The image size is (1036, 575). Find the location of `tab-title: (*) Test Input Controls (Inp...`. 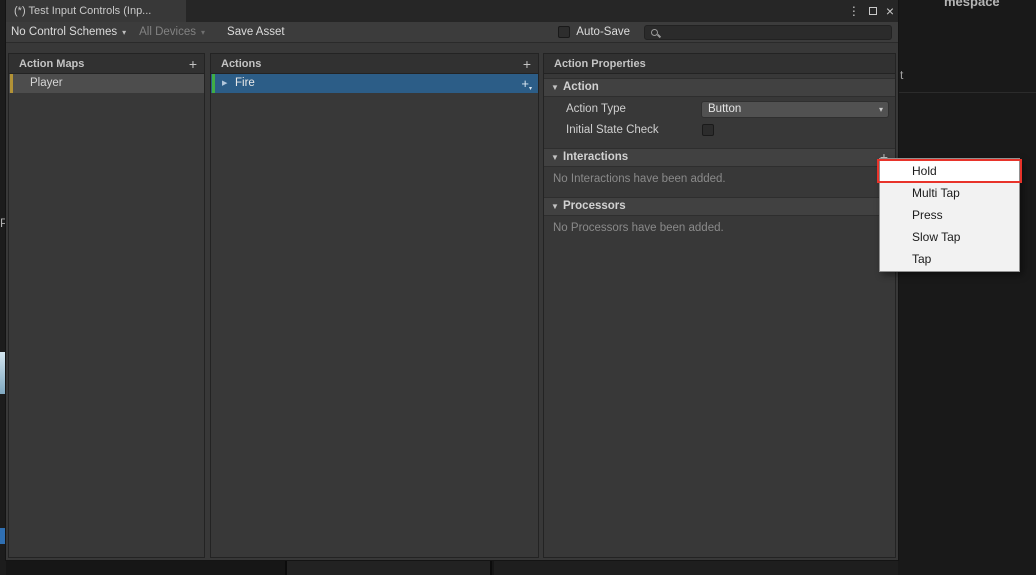

tab-title: (*) Test Input Controls (Inp... is located at coordinates (83, 11).